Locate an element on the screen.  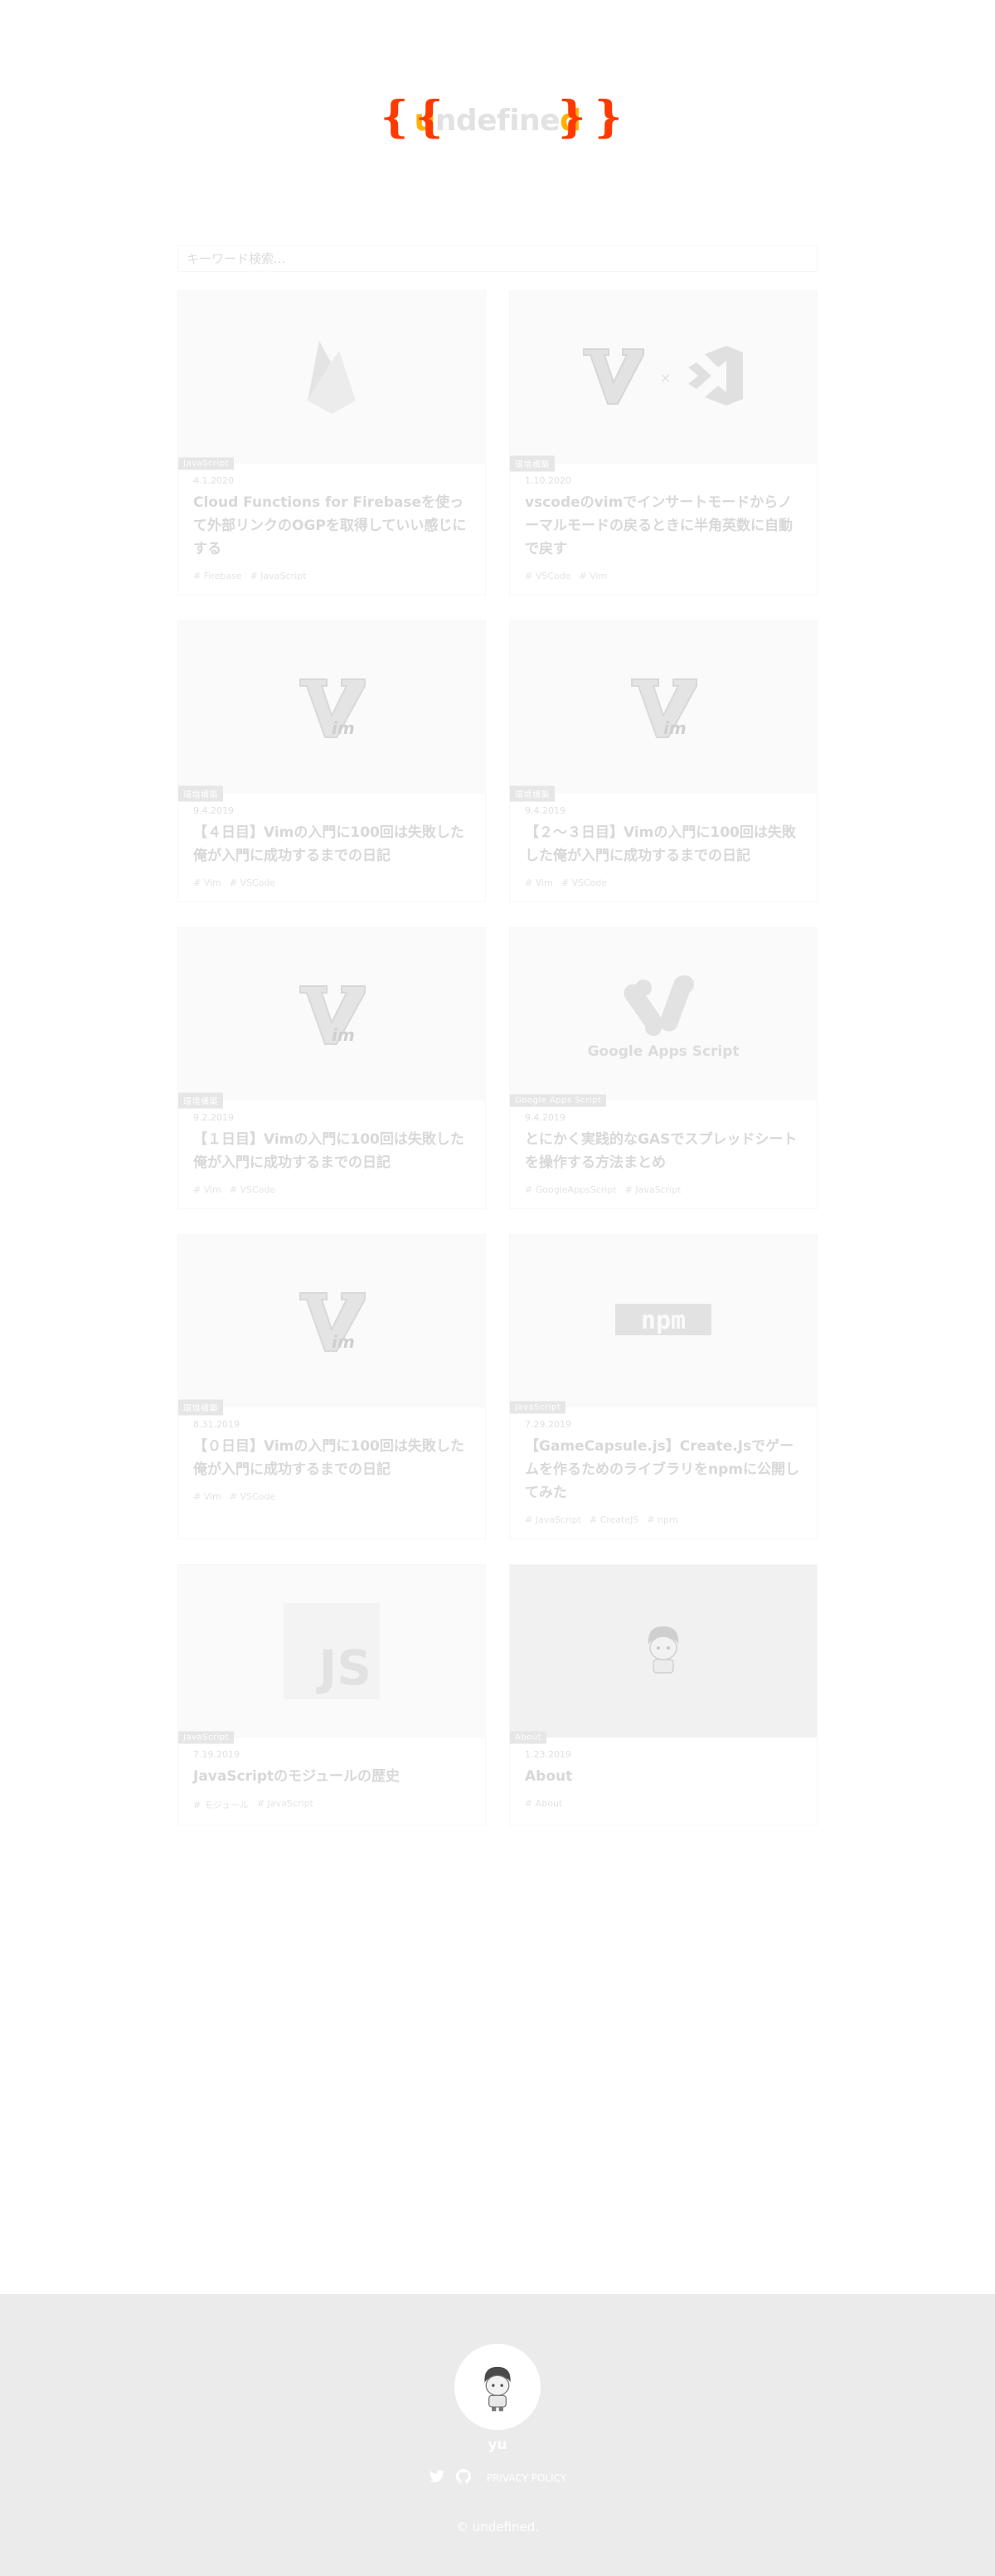
post-date: 7.19.2019 is located at coordinates (216, 1755).